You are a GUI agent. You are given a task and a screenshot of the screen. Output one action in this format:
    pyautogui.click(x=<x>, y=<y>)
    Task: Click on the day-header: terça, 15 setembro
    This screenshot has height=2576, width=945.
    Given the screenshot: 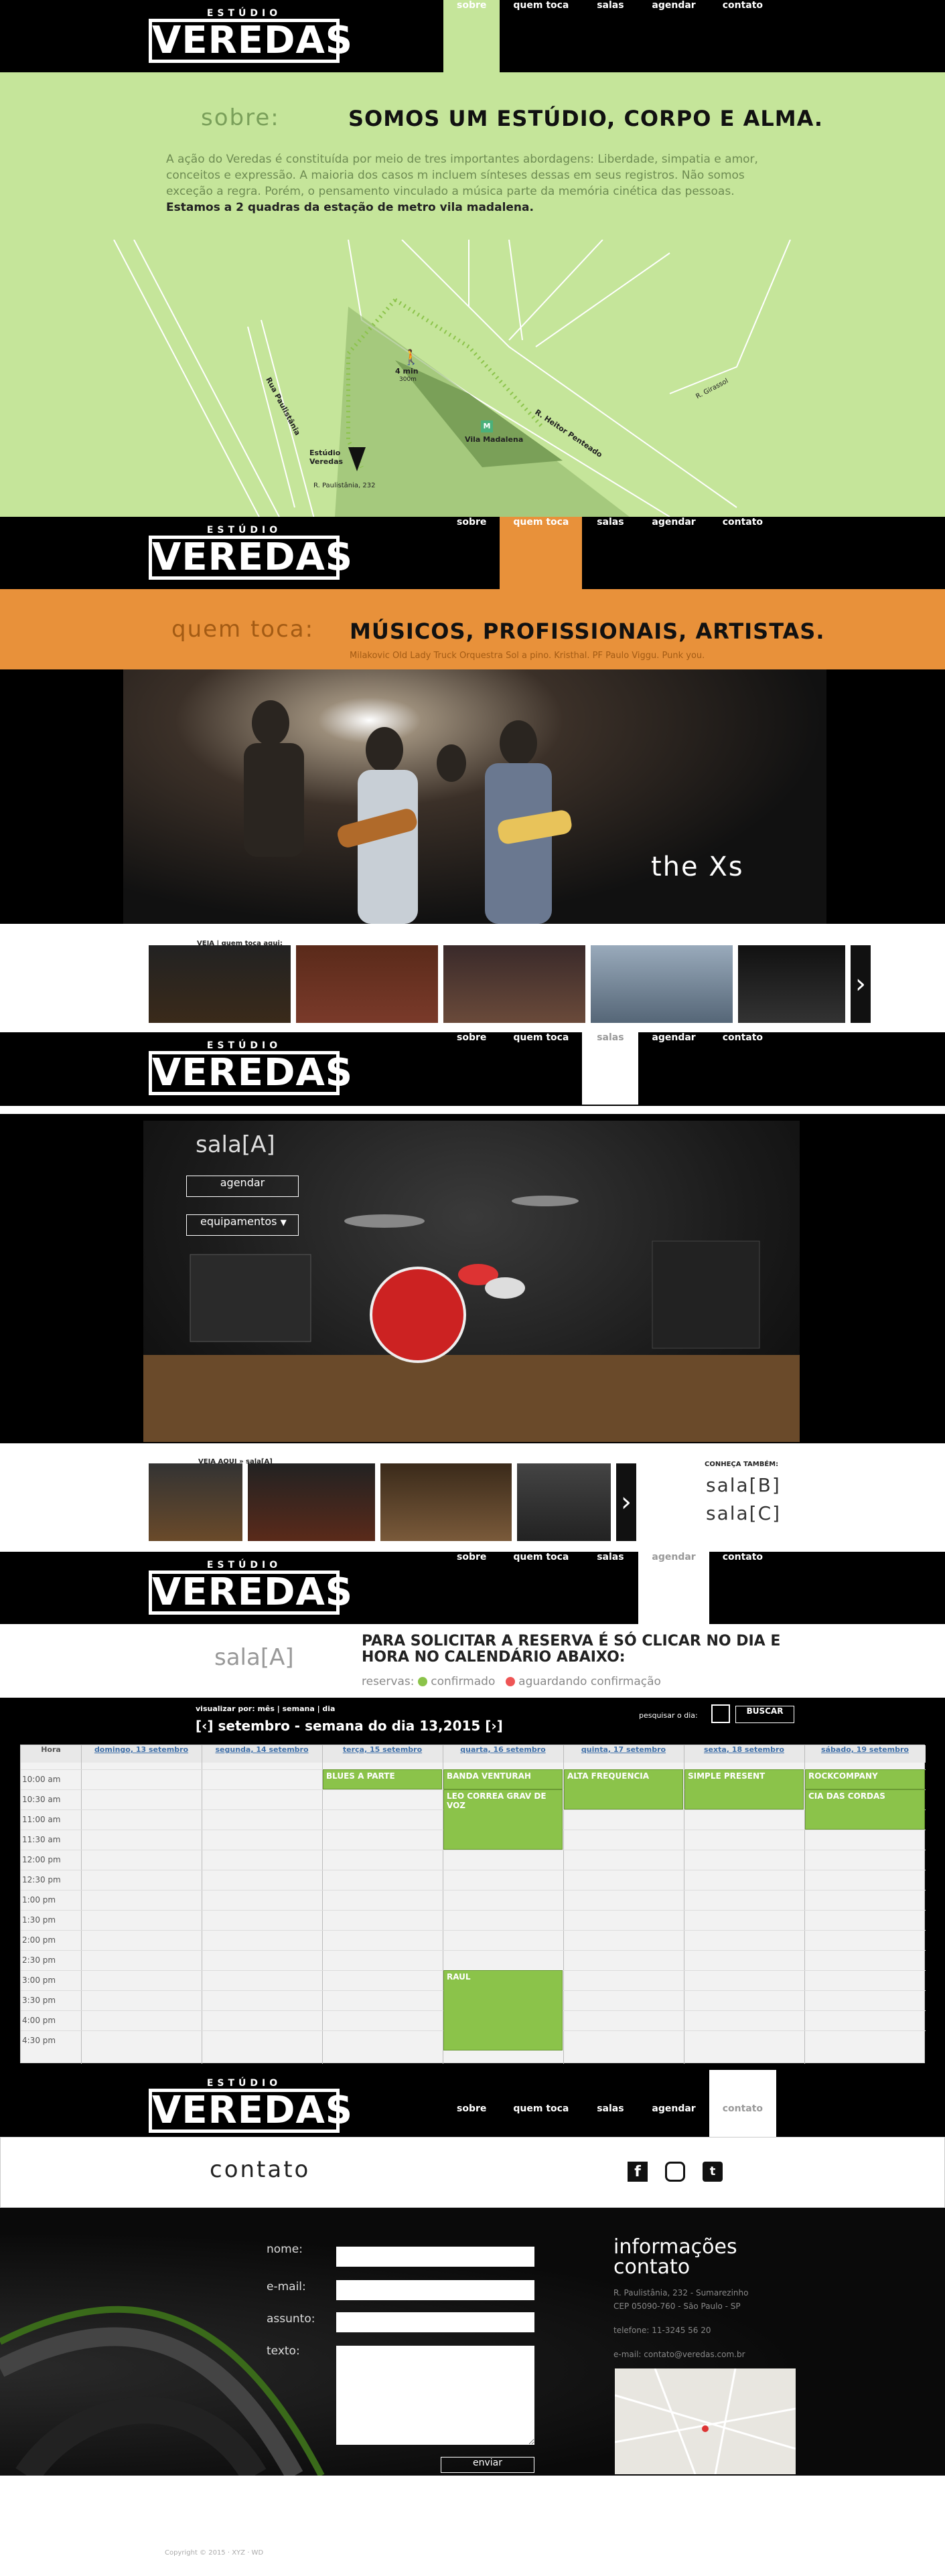 What is the action you would take?
    pyautogui.click(x=382, y=1754)
    